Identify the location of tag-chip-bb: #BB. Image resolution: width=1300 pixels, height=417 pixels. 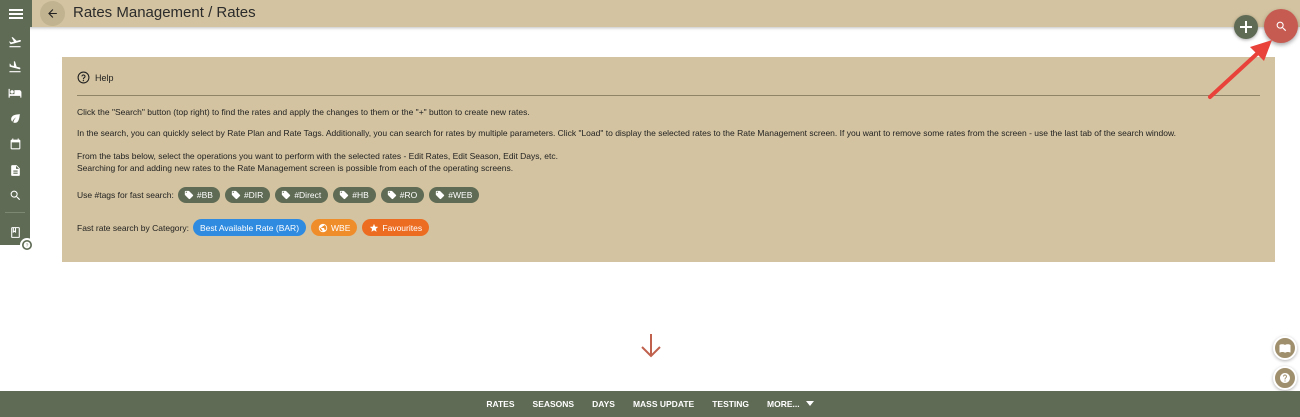
(198, 195).